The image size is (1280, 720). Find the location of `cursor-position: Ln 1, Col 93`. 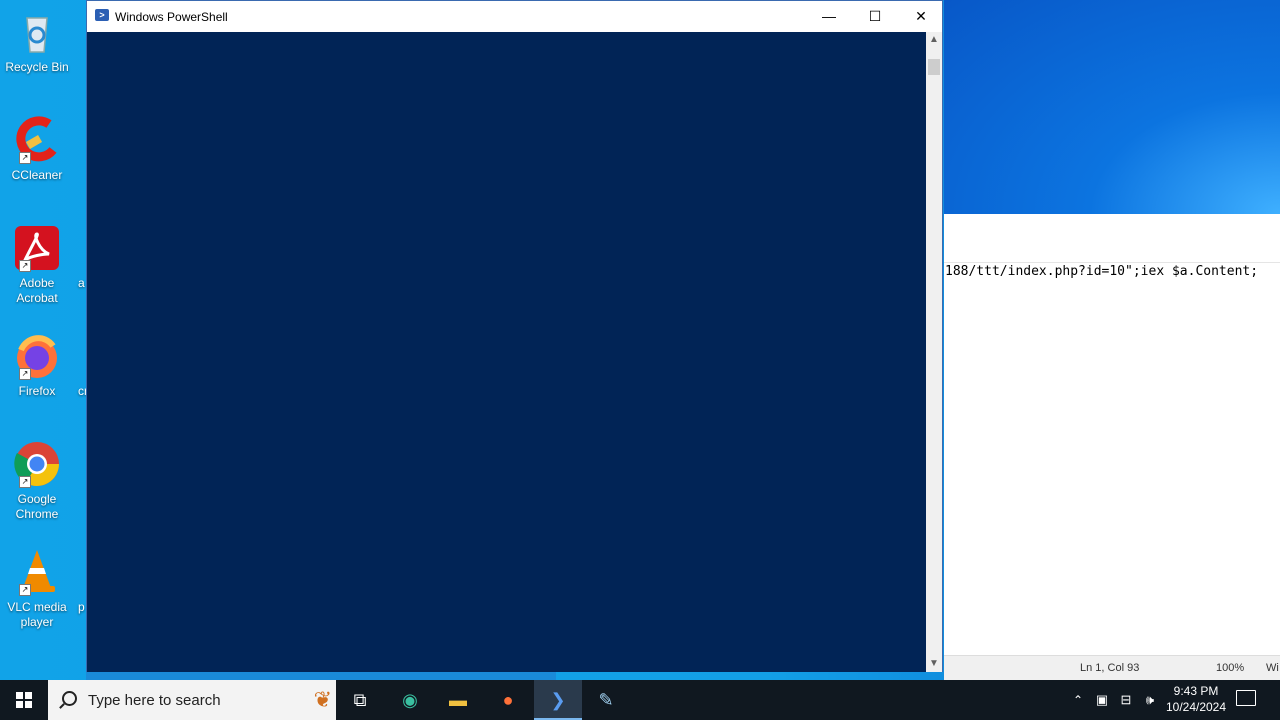

cursor-position: Ln 1, Col 93 is located at coordinates (1110, 668).